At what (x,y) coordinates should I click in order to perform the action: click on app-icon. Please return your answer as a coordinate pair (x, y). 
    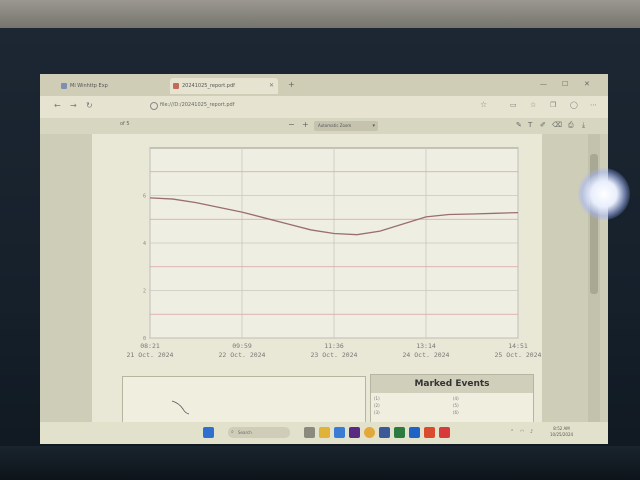
    Looking at the image, I should click on (384, 432).